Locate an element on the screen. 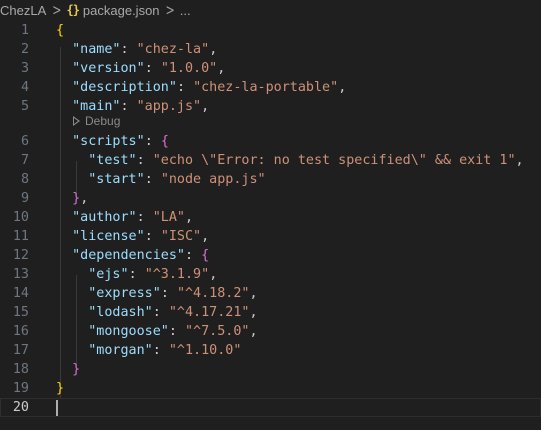 This screenshot has width=541, height=430. code-line: 10 "author": "LA", is located at coordinates (270, 217).